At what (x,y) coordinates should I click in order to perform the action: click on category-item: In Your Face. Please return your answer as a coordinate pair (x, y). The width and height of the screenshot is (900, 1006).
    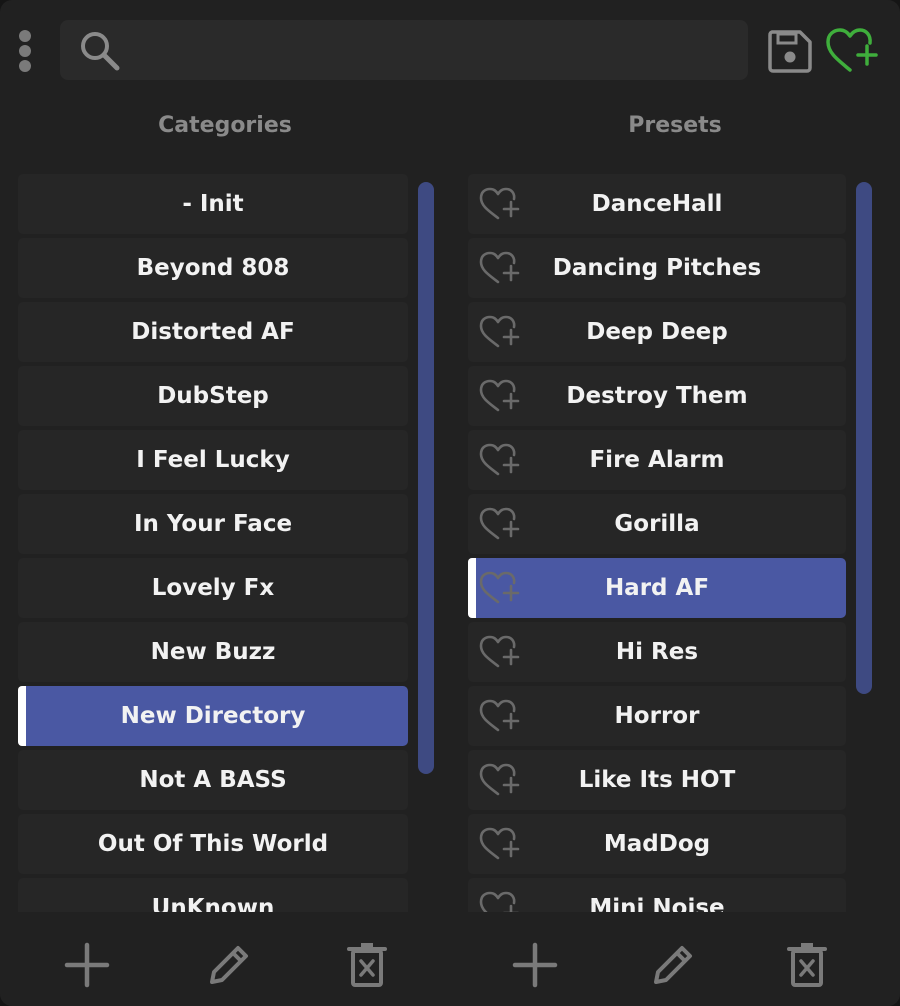
    Looking at the image, I should click on (213, 524).